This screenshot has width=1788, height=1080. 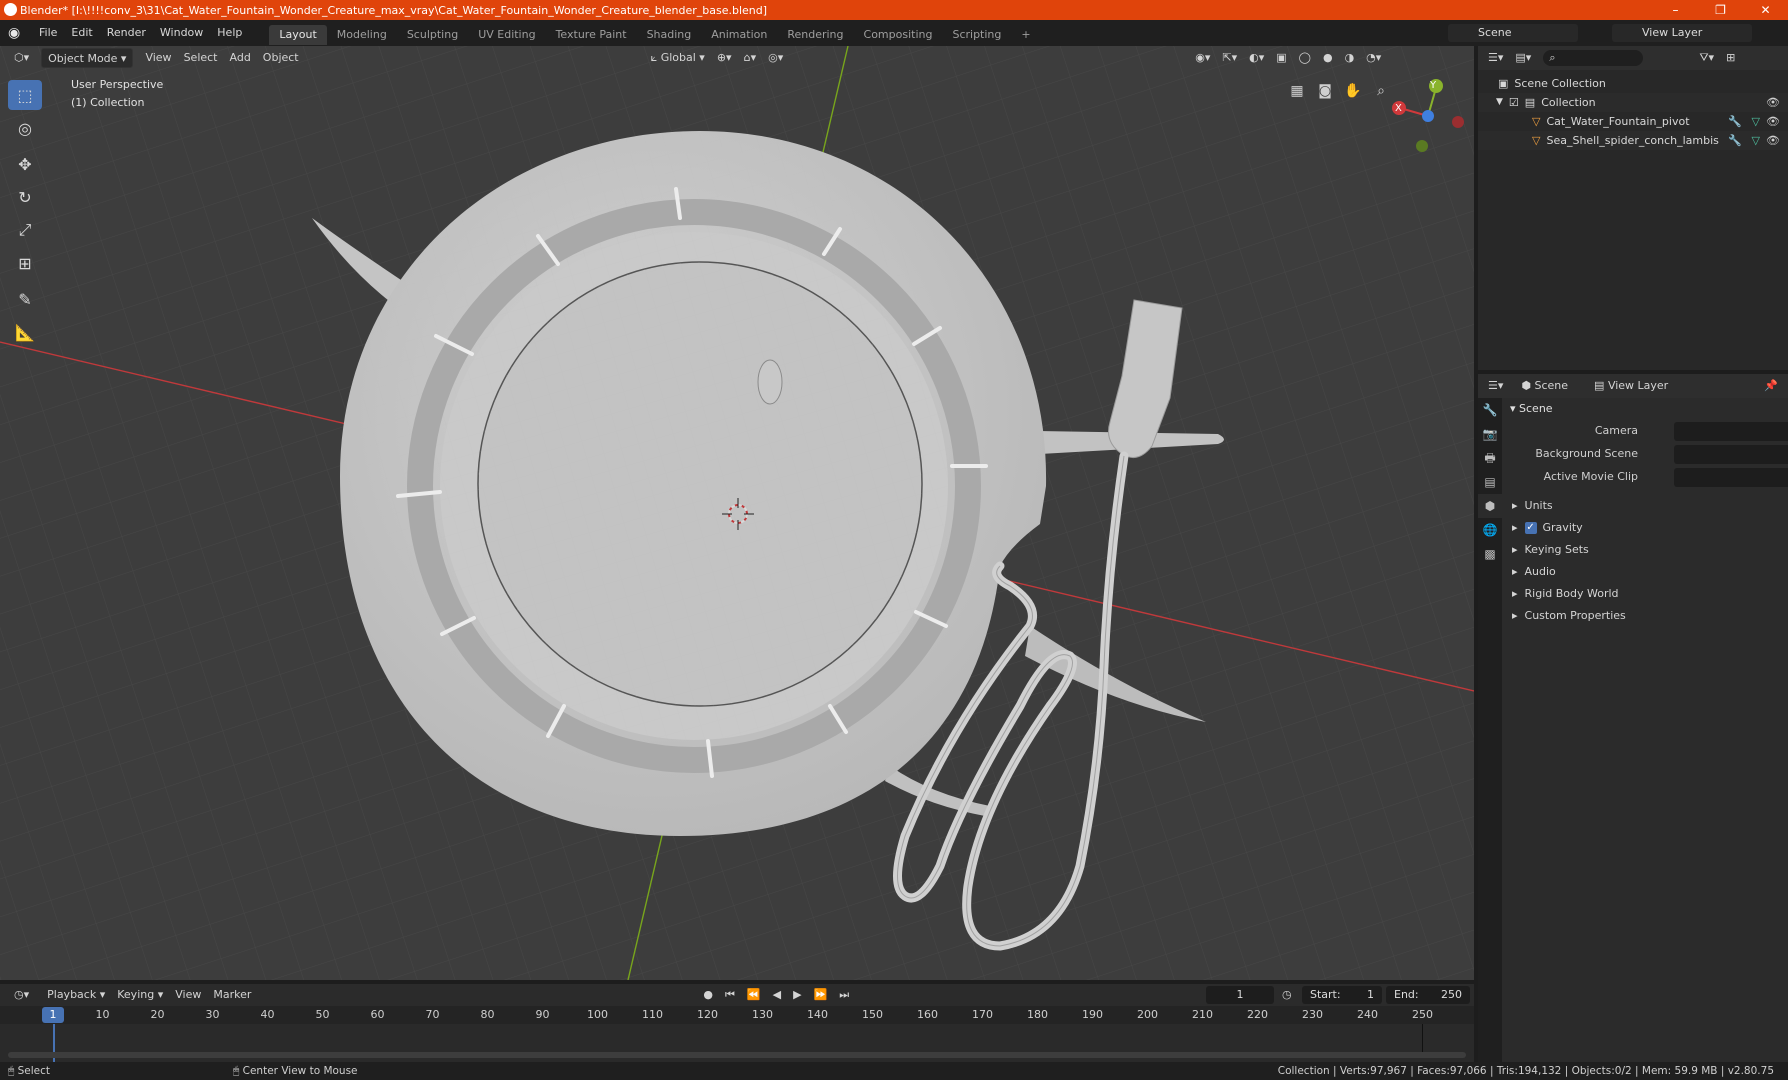 What do you see at coordinates (591, 35) in the screenshot?
I see `tab-texture-paint: Texture Paint` at bounding box center [591, 35].